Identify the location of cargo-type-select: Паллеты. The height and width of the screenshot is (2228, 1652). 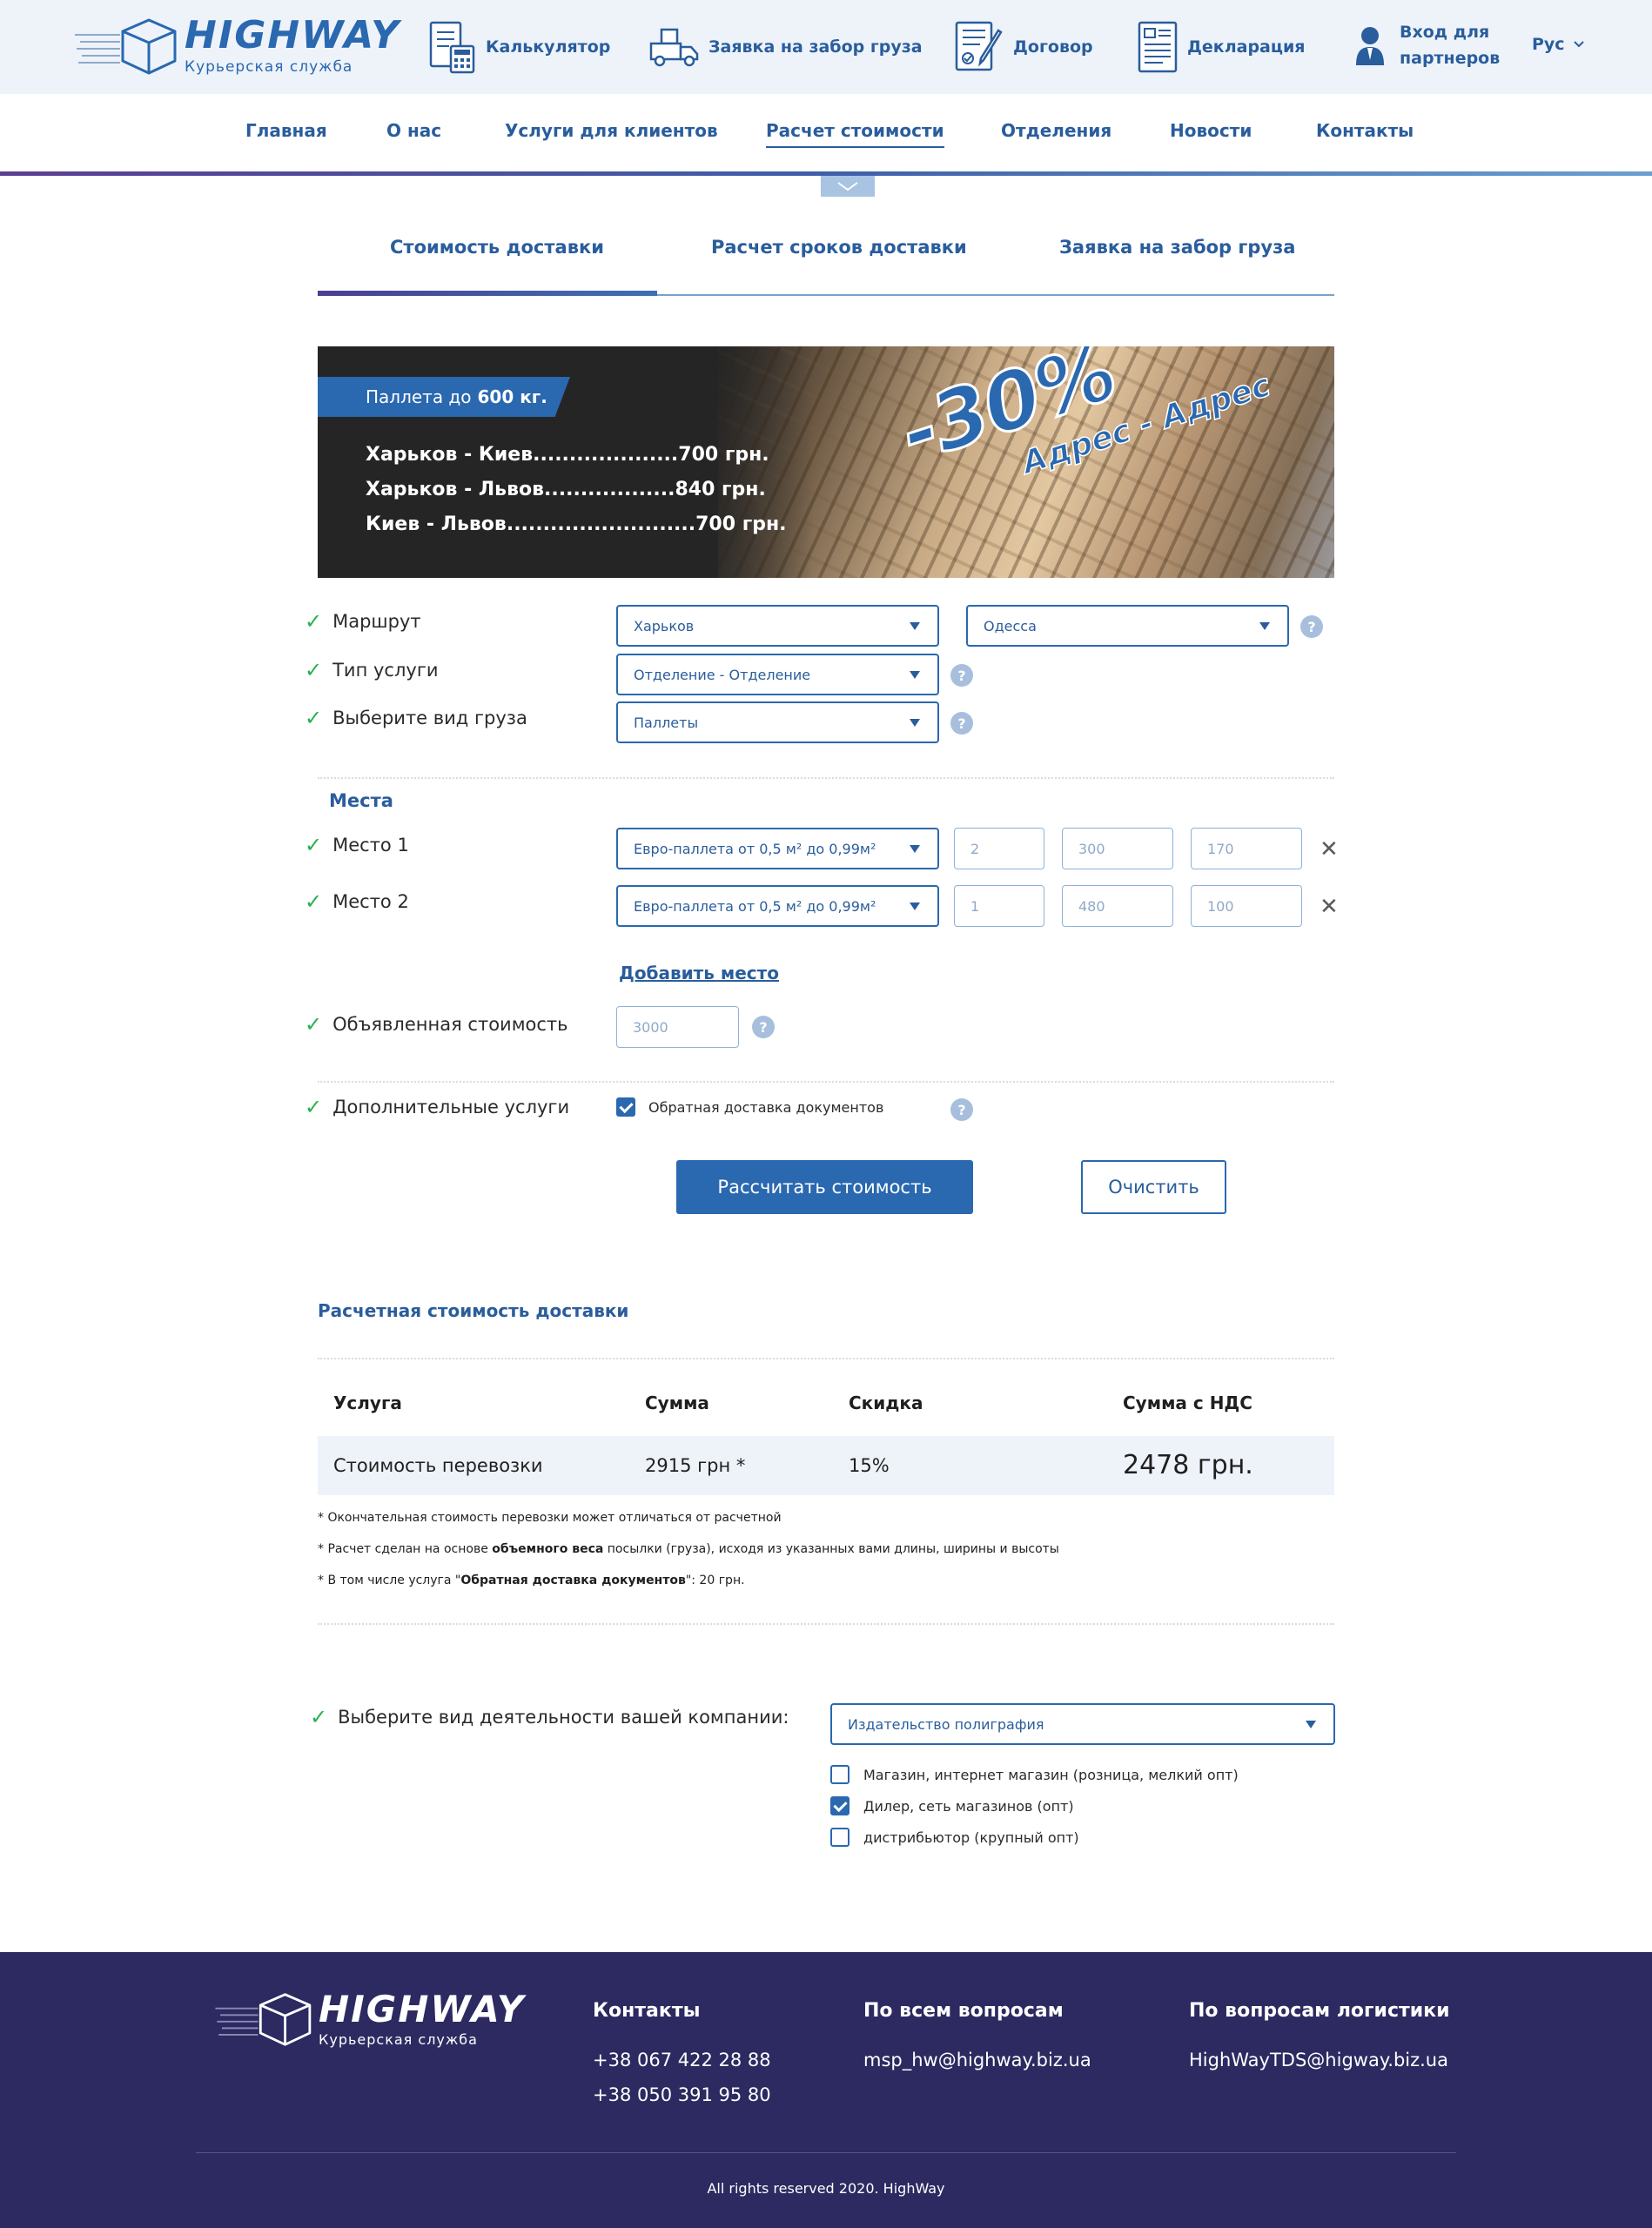
(778, 722).